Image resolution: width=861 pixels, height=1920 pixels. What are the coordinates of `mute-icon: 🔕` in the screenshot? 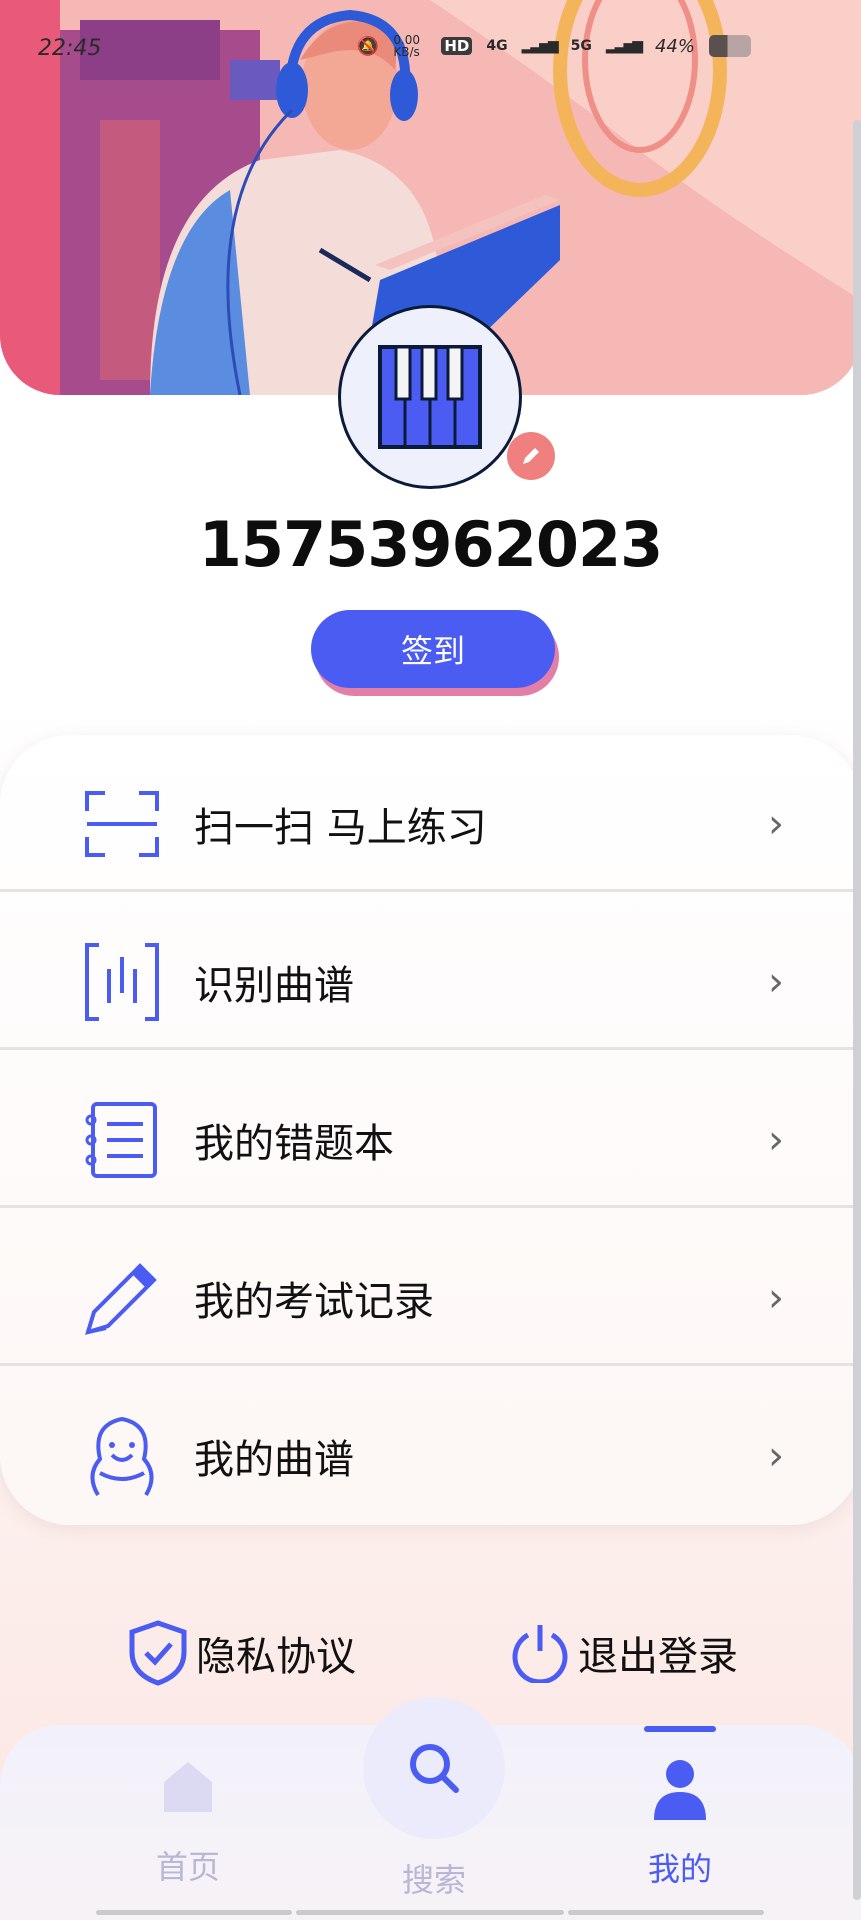 It's located at (368, 46).